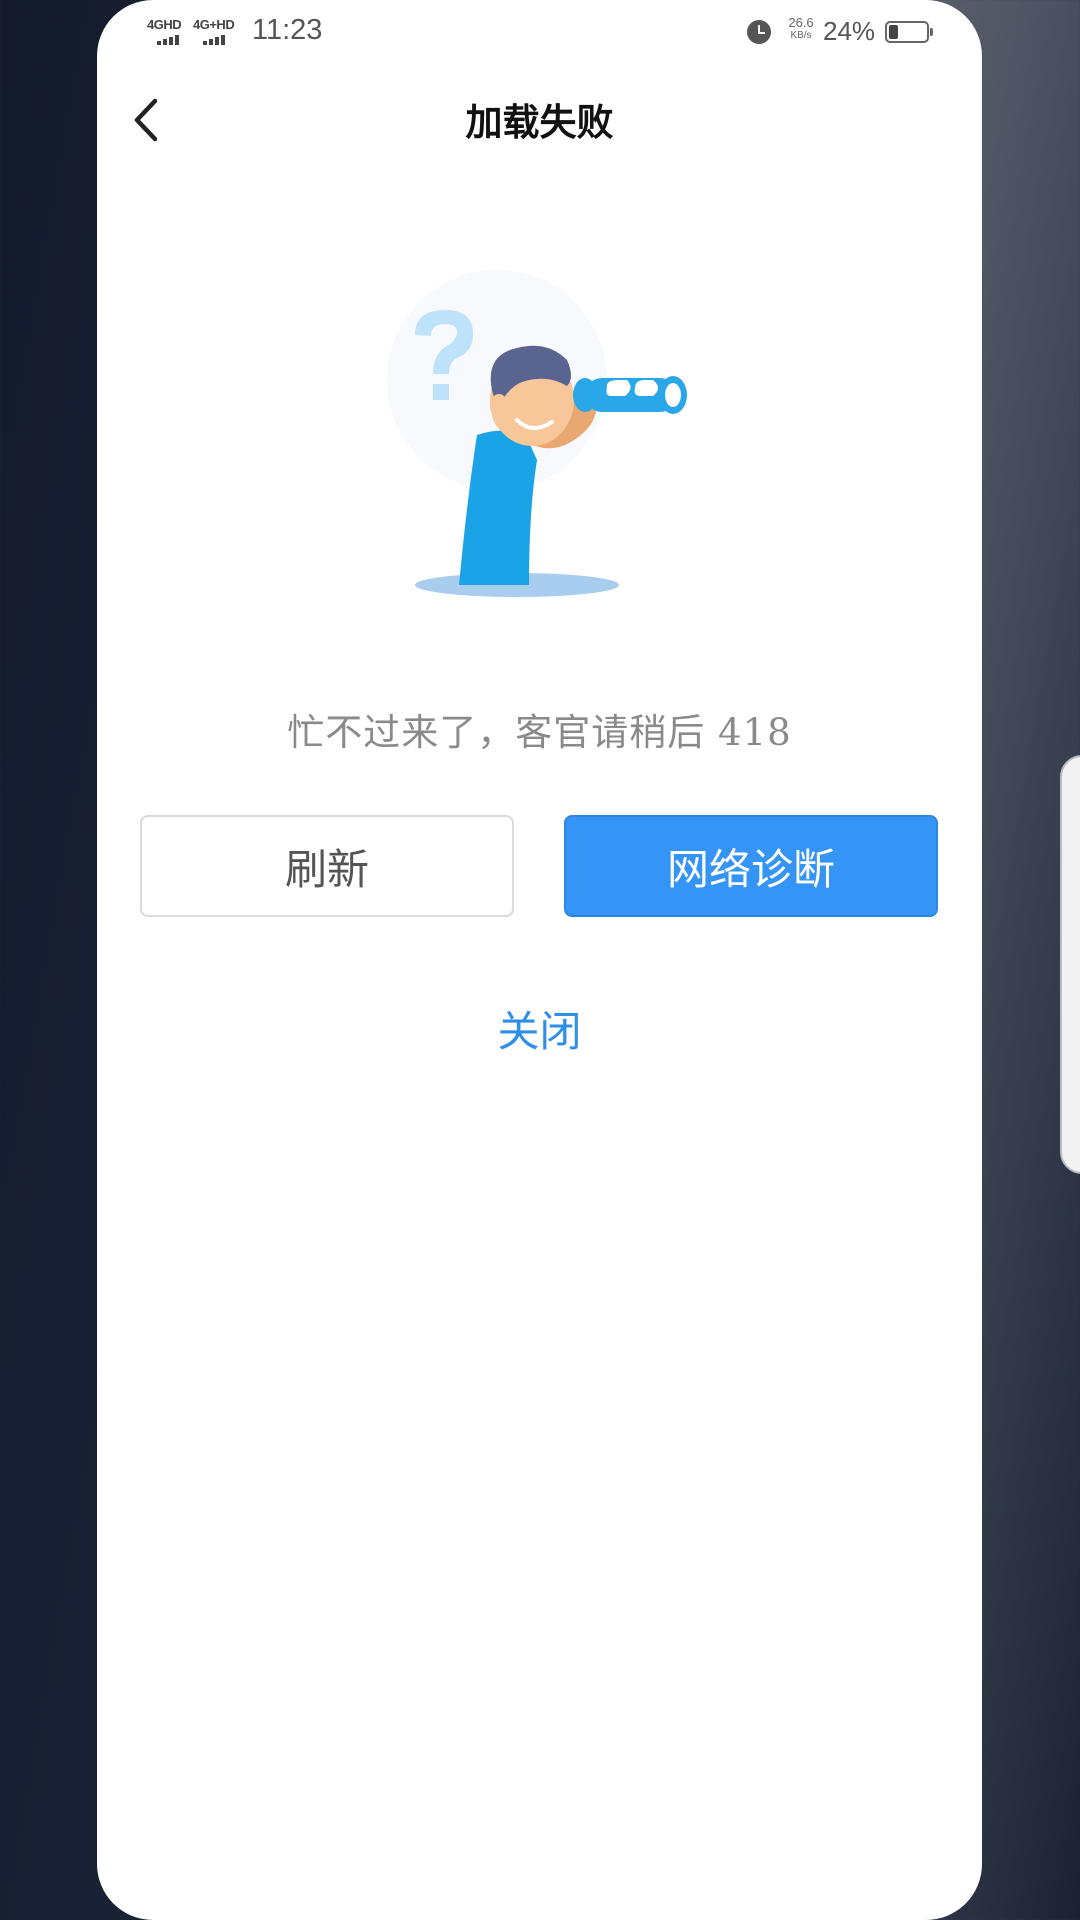  What do you see at coordinates (909, 32) in the screenshot?
I see `battery-icon` at bounding box center [909, 32].